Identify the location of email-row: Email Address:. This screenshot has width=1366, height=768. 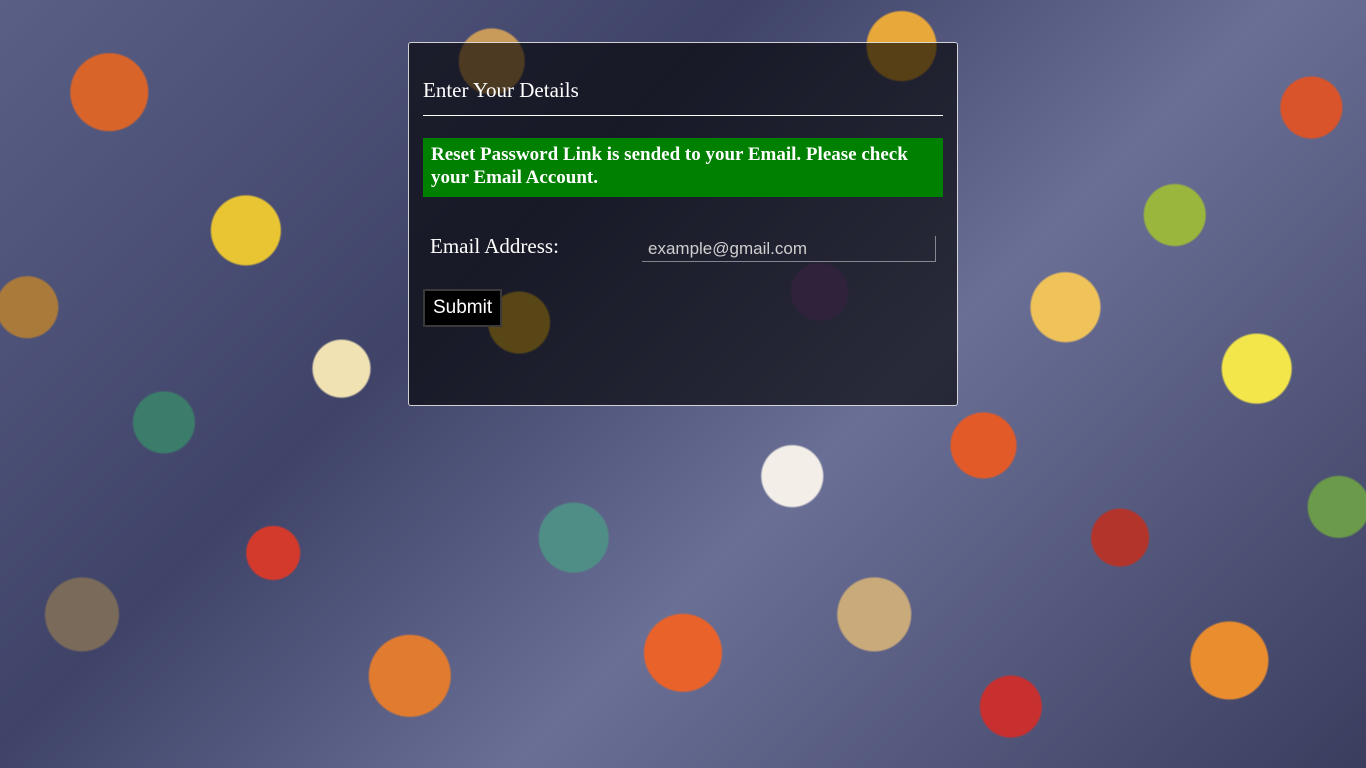
(683, 246).